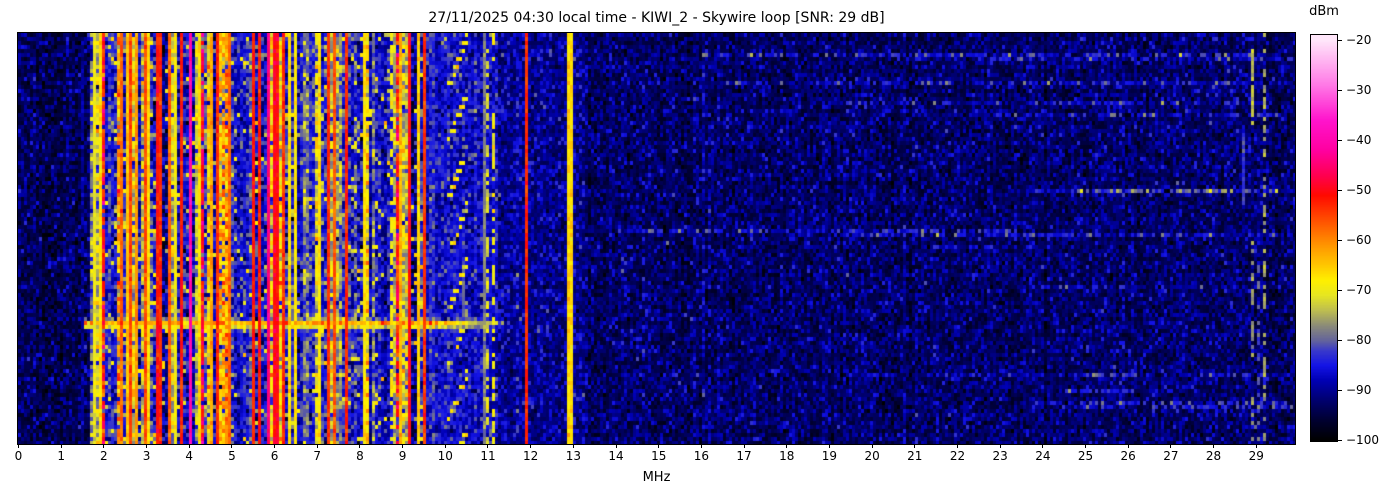 The height and width of the screenshot is (500, 1400). What do you see at coordinates (488, 456) in the screenshot?
I see `x-tick-label: 11` at bounding box center [488, 456].